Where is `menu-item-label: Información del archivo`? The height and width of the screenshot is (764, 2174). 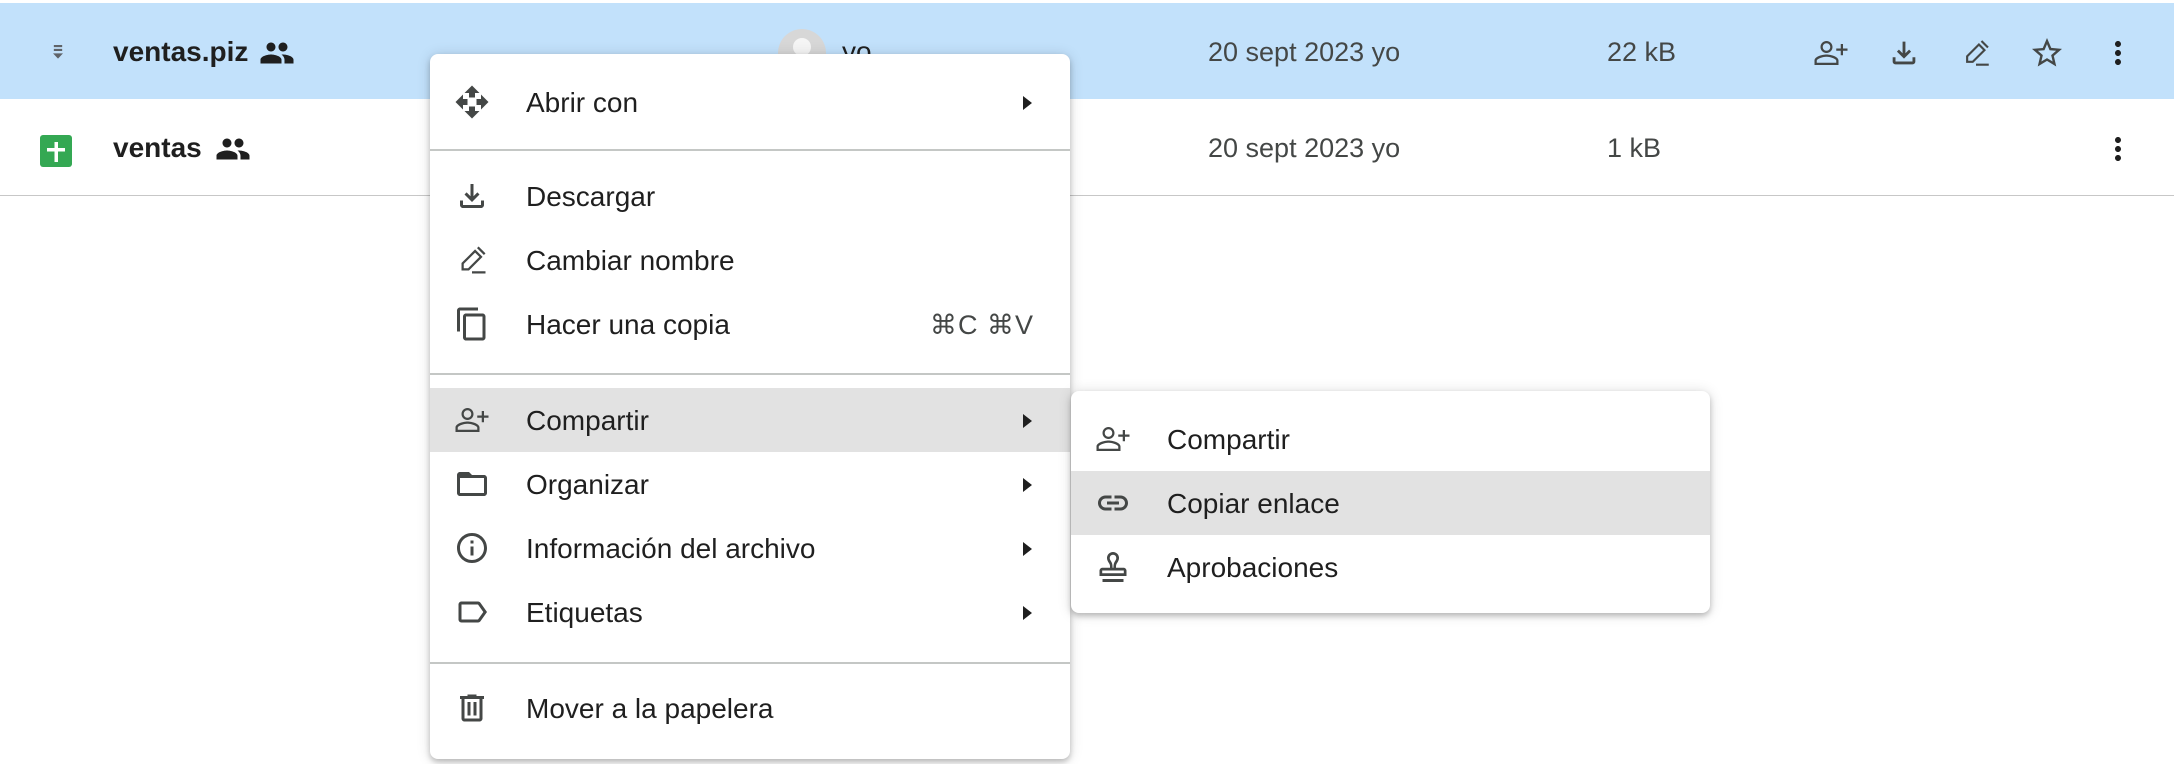 menu-item-label: Información del archivo is located at coordinates (671, 548).